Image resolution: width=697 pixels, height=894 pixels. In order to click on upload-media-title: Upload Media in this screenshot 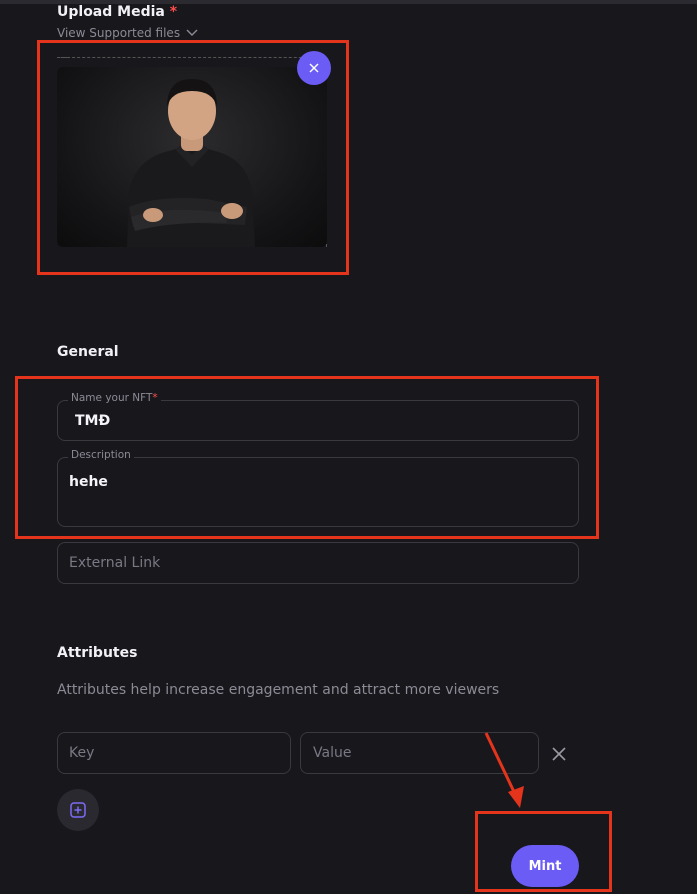, I will do `click(111, 12)`.